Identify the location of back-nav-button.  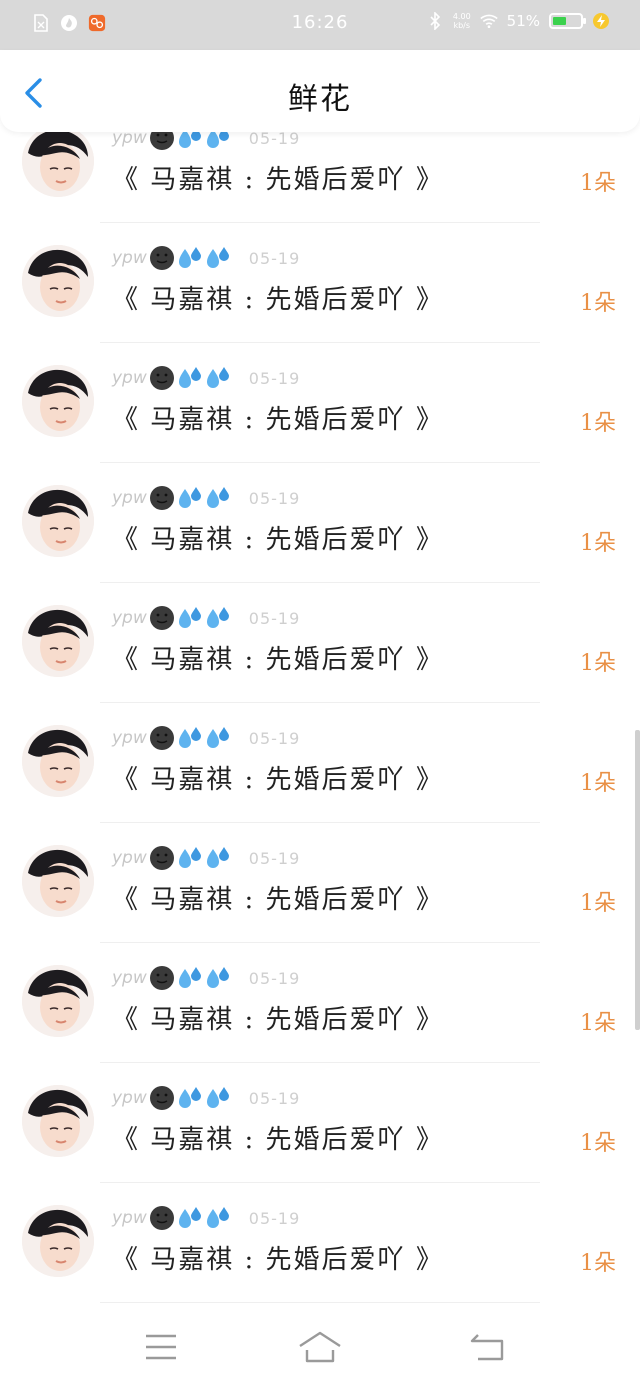
(488, 1347).